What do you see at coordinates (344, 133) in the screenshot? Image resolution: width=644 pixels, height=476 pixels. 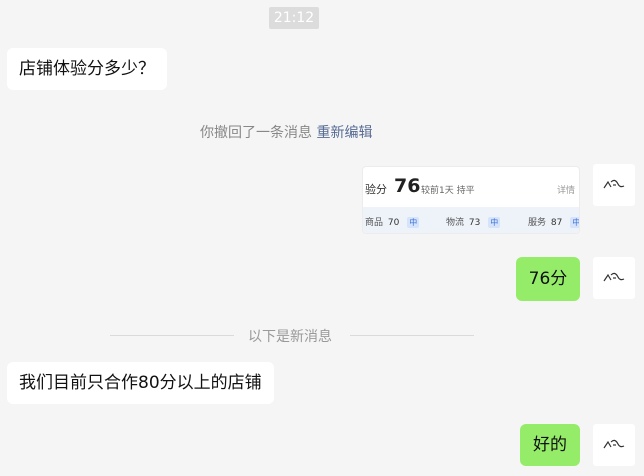 I see `re-edit-link: 重新编辑` at bounding box center [344, 133].